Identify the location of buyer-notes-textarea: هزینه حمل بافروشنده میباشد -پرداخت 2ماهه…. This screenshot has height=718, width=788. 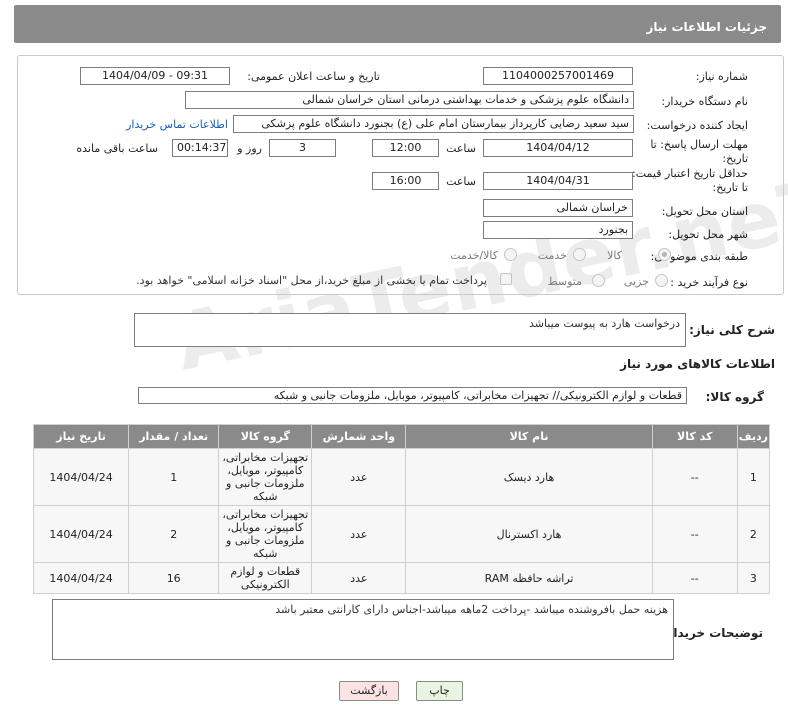
(363, 629).